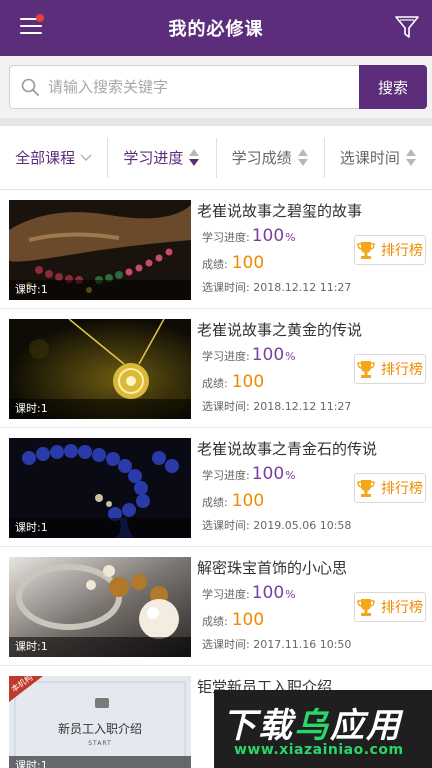 The width and height of the screenshot is (432, 768). I want to click on search-bar: 搜索, so click(216, 87).